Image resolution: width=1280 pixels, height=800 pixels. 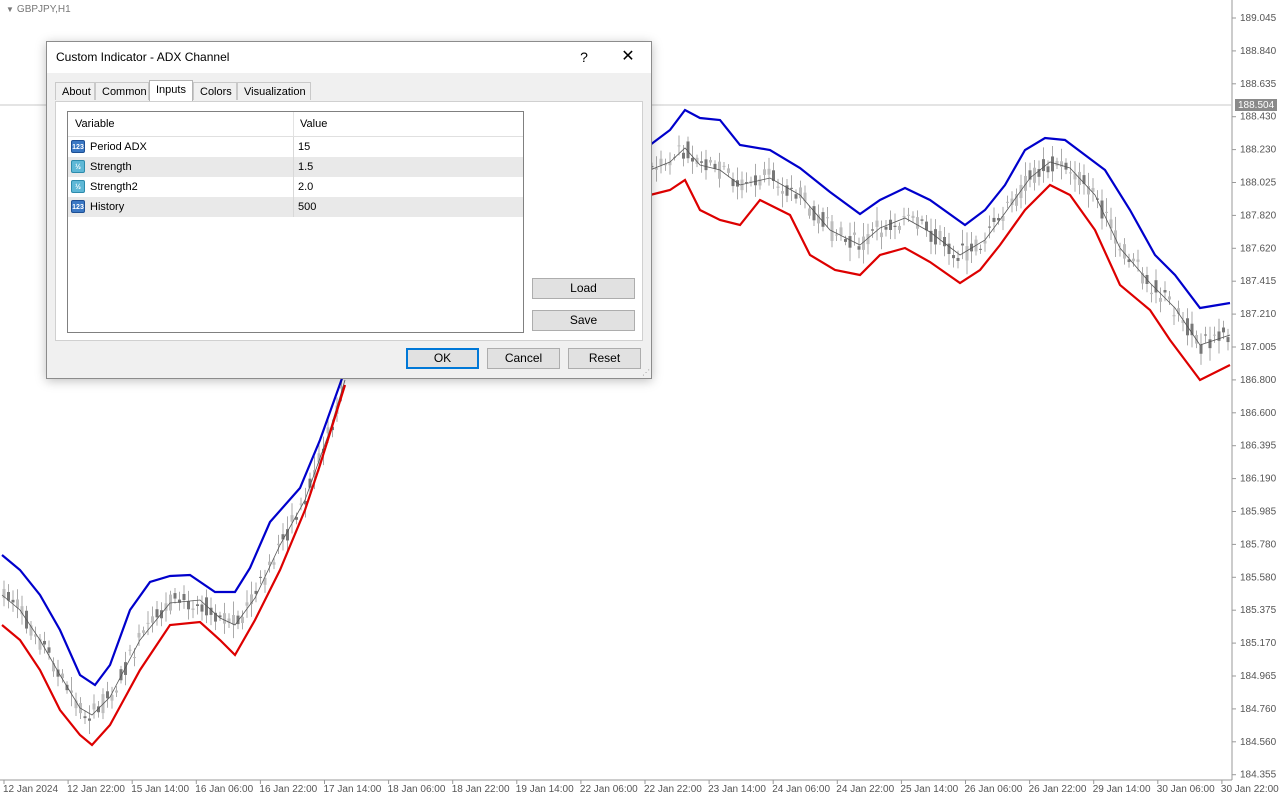 I want to click on price-label: 187.820, so click(x=1258, y=215).